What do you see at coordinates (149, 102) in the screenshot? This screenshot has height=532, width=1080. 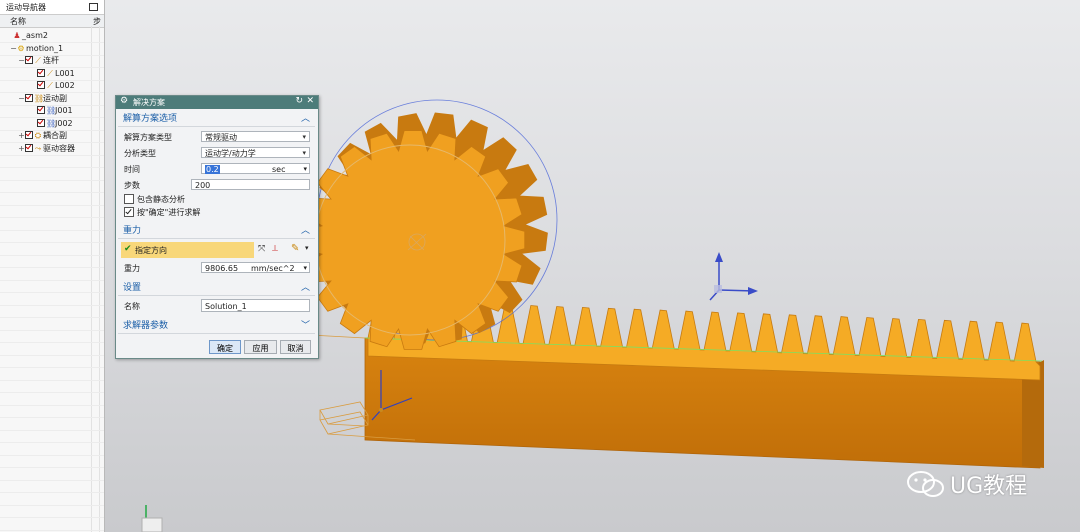 I see `dialog-title: 解决方案` at bounding box center [149, 102].